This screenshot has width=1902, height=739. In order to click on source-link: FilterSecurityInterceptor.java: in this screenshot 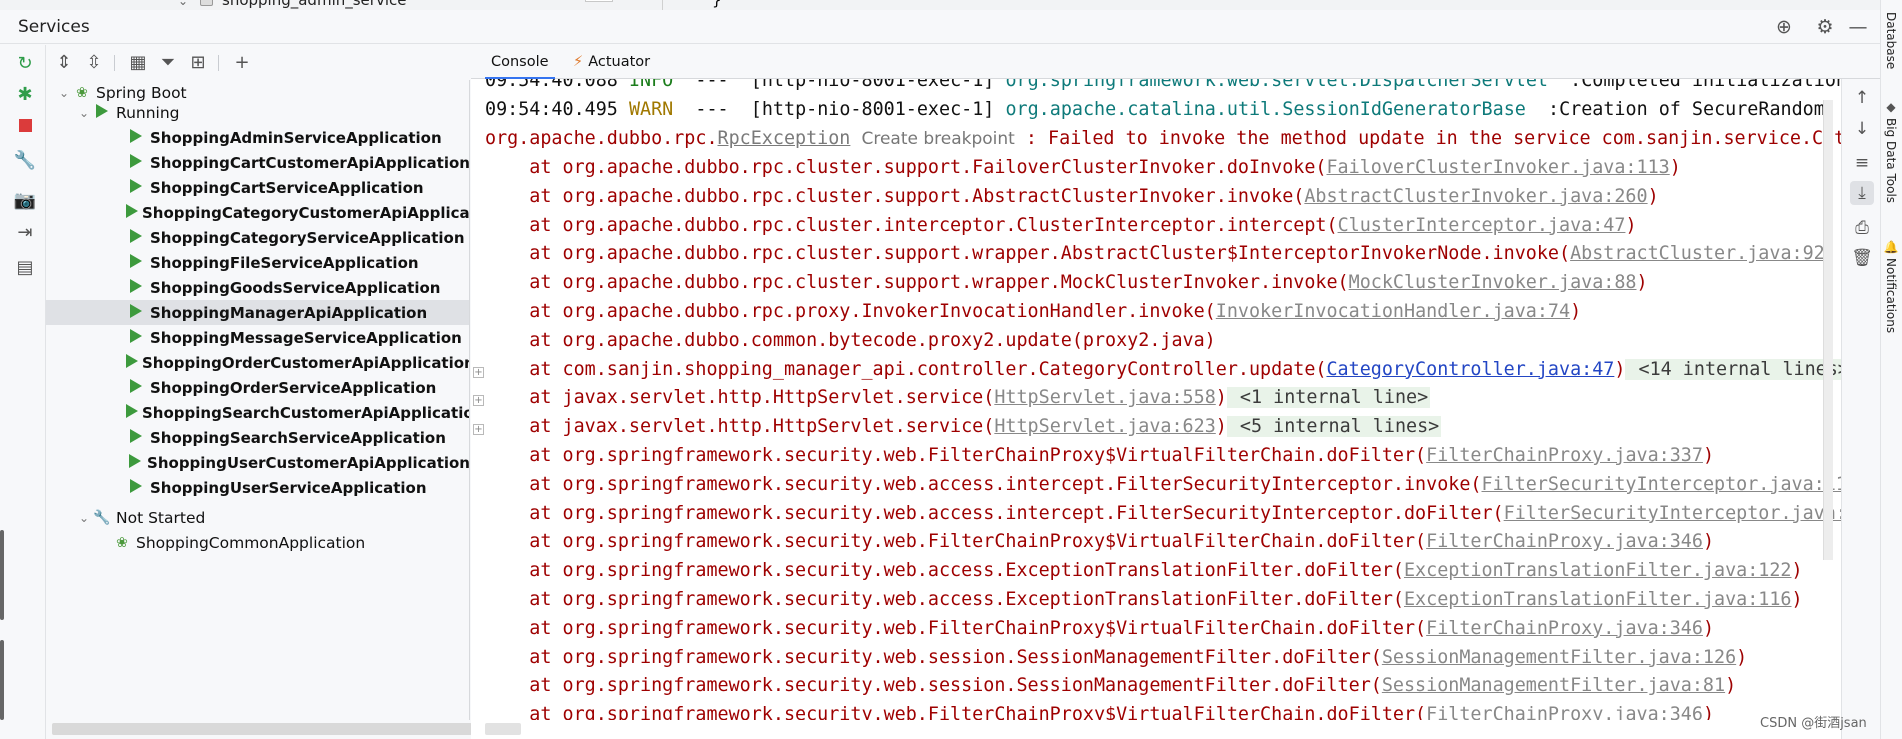, I will do `click(1672, 513)`.